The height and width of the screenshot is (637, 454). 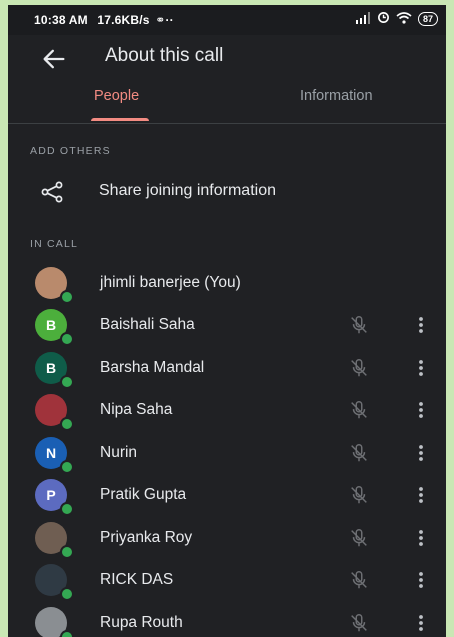 What do you see at coordinates (427, 19) in the screenshot?
I see `battery-indicator: 87` at bounding box center [427, 19].